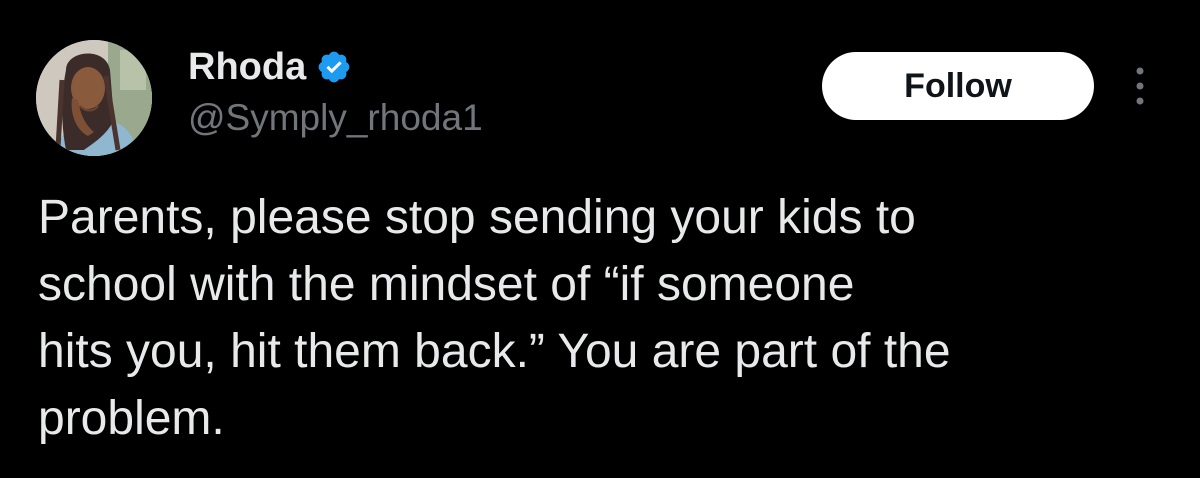  I want to click on more-options-button, so click(1140, 86).